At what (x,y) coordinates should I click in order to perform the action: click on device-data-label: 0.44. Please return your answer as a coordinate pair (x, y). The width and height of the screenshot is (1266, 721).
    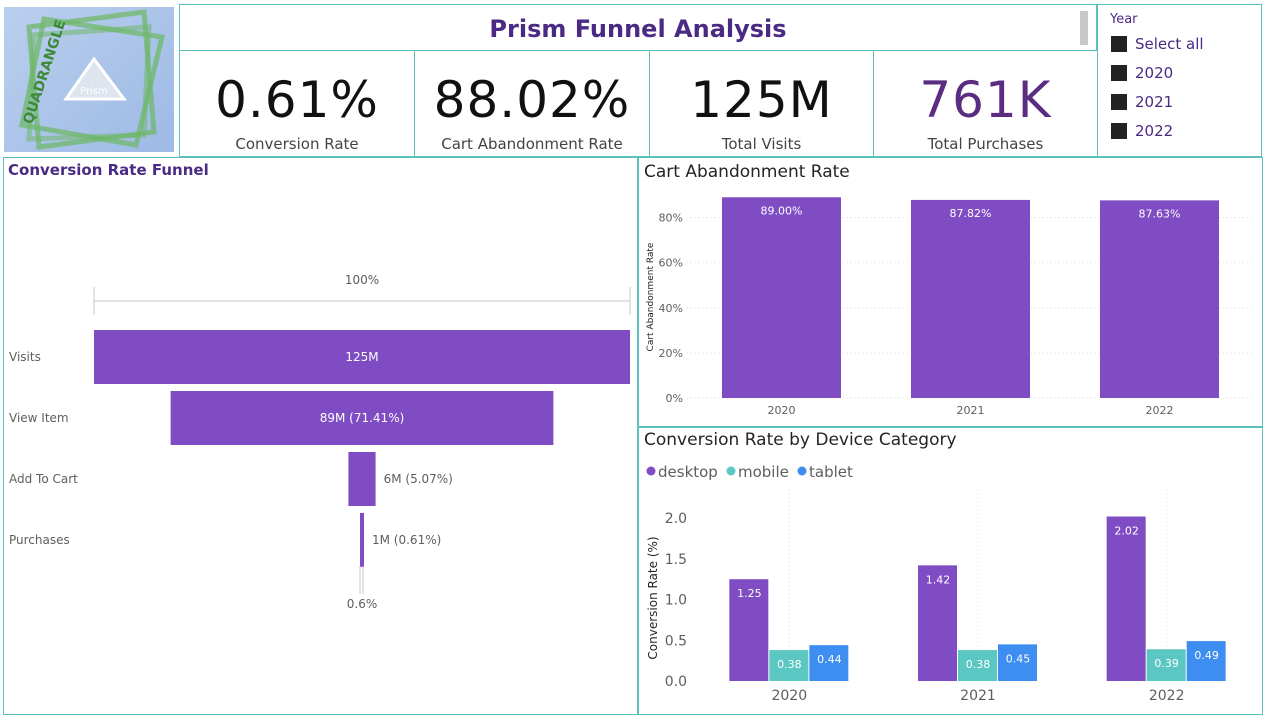
    Looking at the image, I should click on (829, 659).